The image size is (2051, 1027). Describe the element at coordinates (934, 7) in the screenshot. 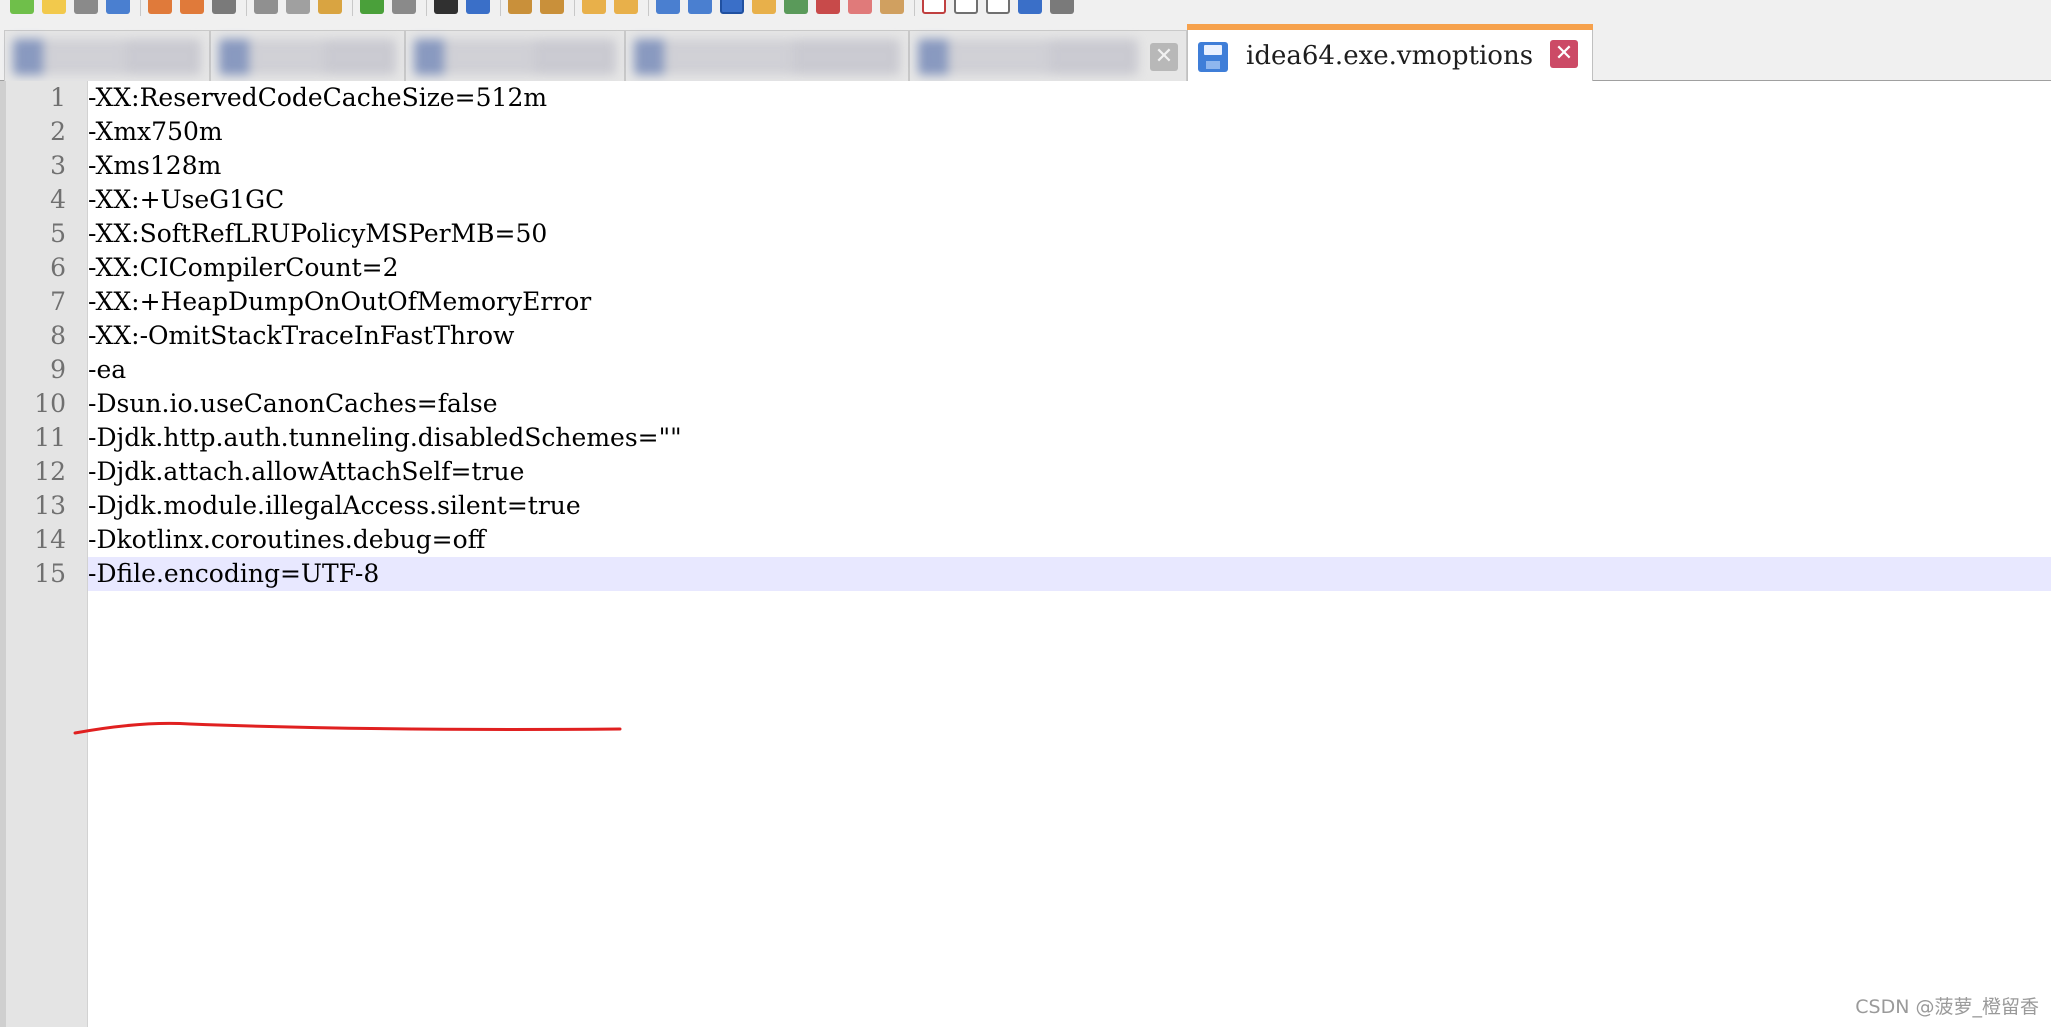

I see `record-macro-icon` at that location.